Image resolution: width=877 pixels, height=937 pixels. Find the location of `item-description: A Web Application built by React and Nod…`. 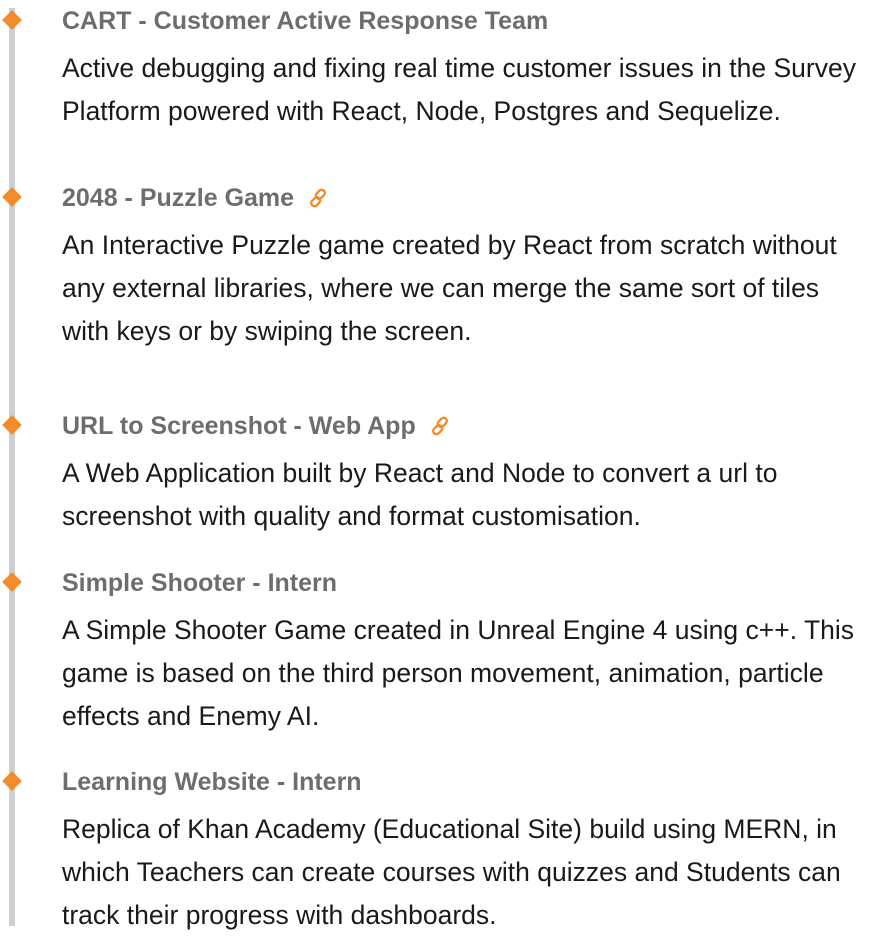

item-description: A Web Application built by React and Nod… is located at coordinates (420, 494).